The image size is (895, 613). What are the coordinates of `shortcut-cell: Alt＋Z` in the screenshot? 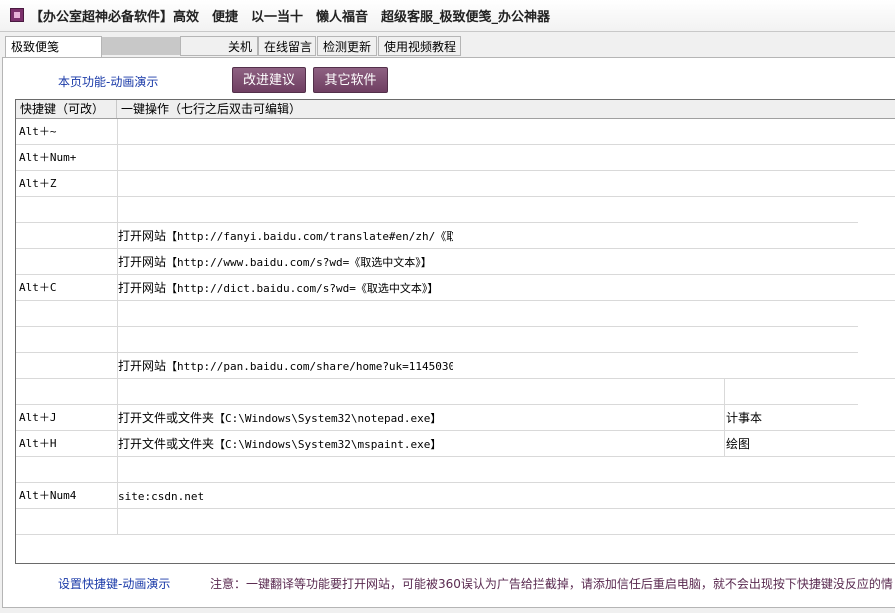 It's located at (67, 184).